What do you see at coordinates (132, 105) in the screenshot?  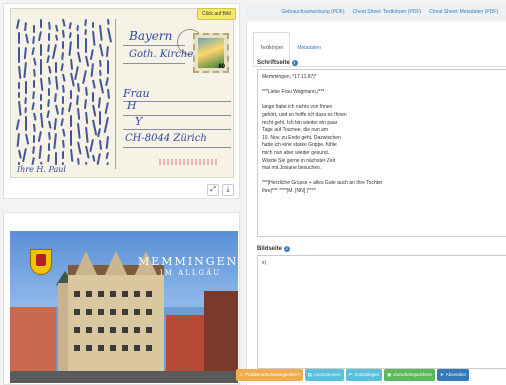 I see `address-line-4: H` at bounding box center [132, 105].